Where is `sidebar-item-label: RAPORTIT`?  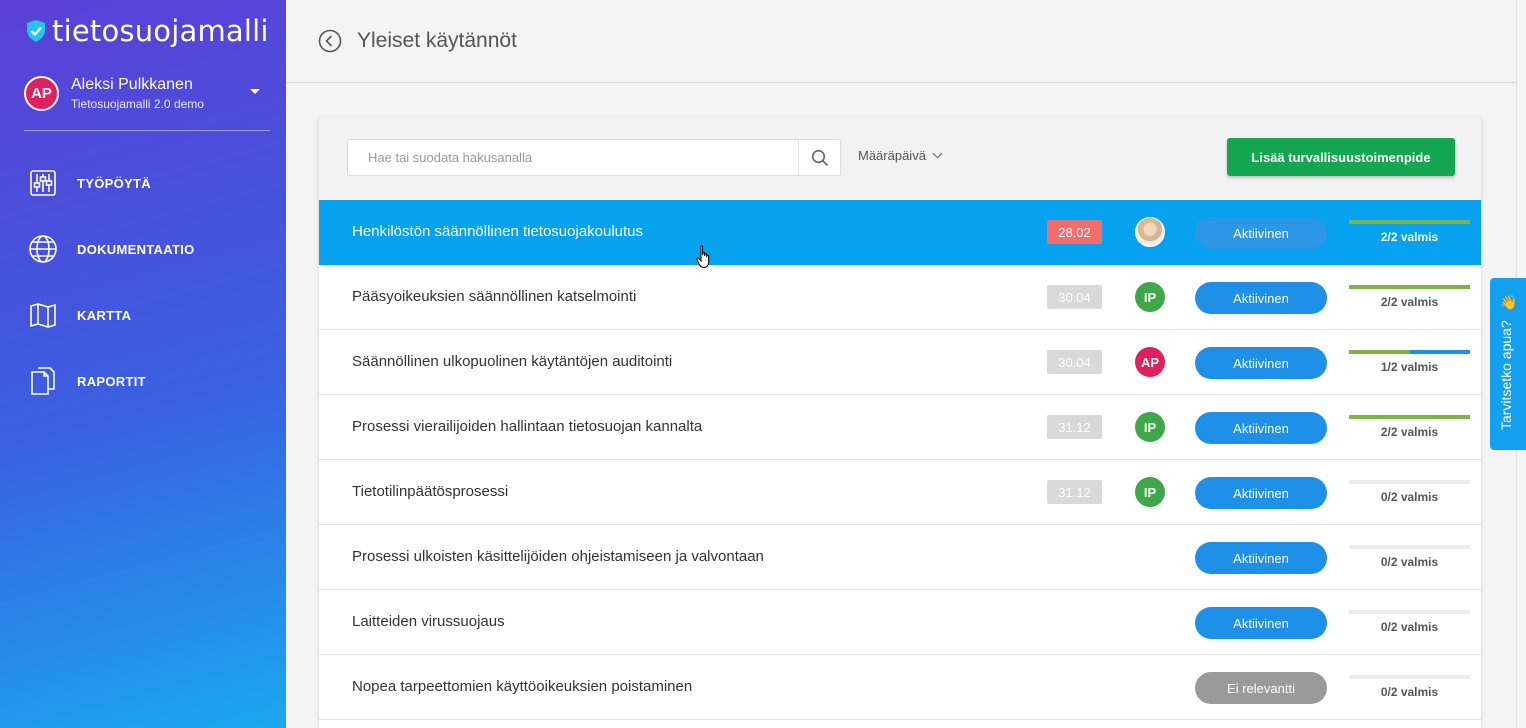
sidebar-item-label: RAPORTIT is located at coordinates (111, 381).